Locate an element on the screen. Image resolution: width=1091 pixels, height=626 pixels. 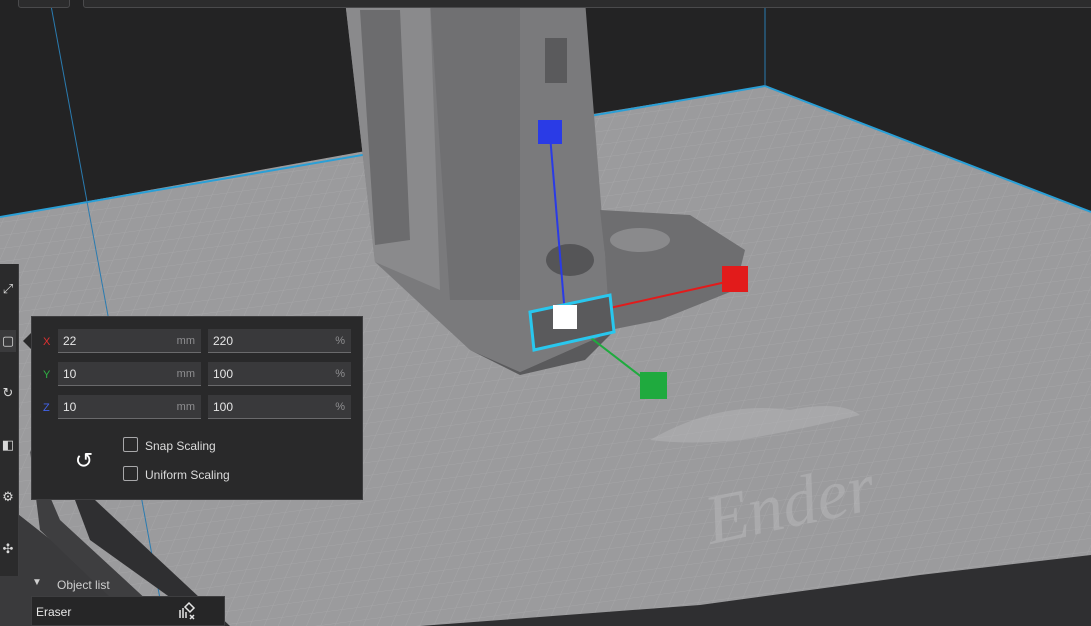
x-percent-input: 220% is located at coordinates (279, 341).